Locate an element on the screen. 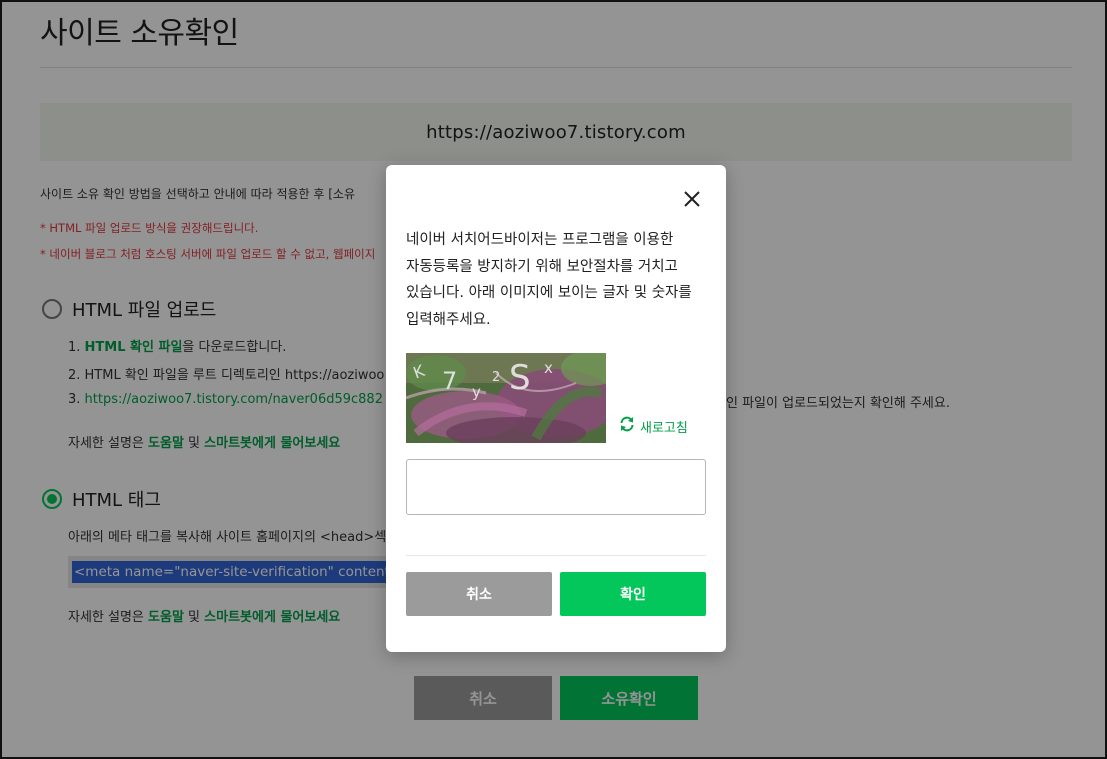 The height and width of the screenshot is (759, 1107). svg-text: S is located at coordinates (520, 378).